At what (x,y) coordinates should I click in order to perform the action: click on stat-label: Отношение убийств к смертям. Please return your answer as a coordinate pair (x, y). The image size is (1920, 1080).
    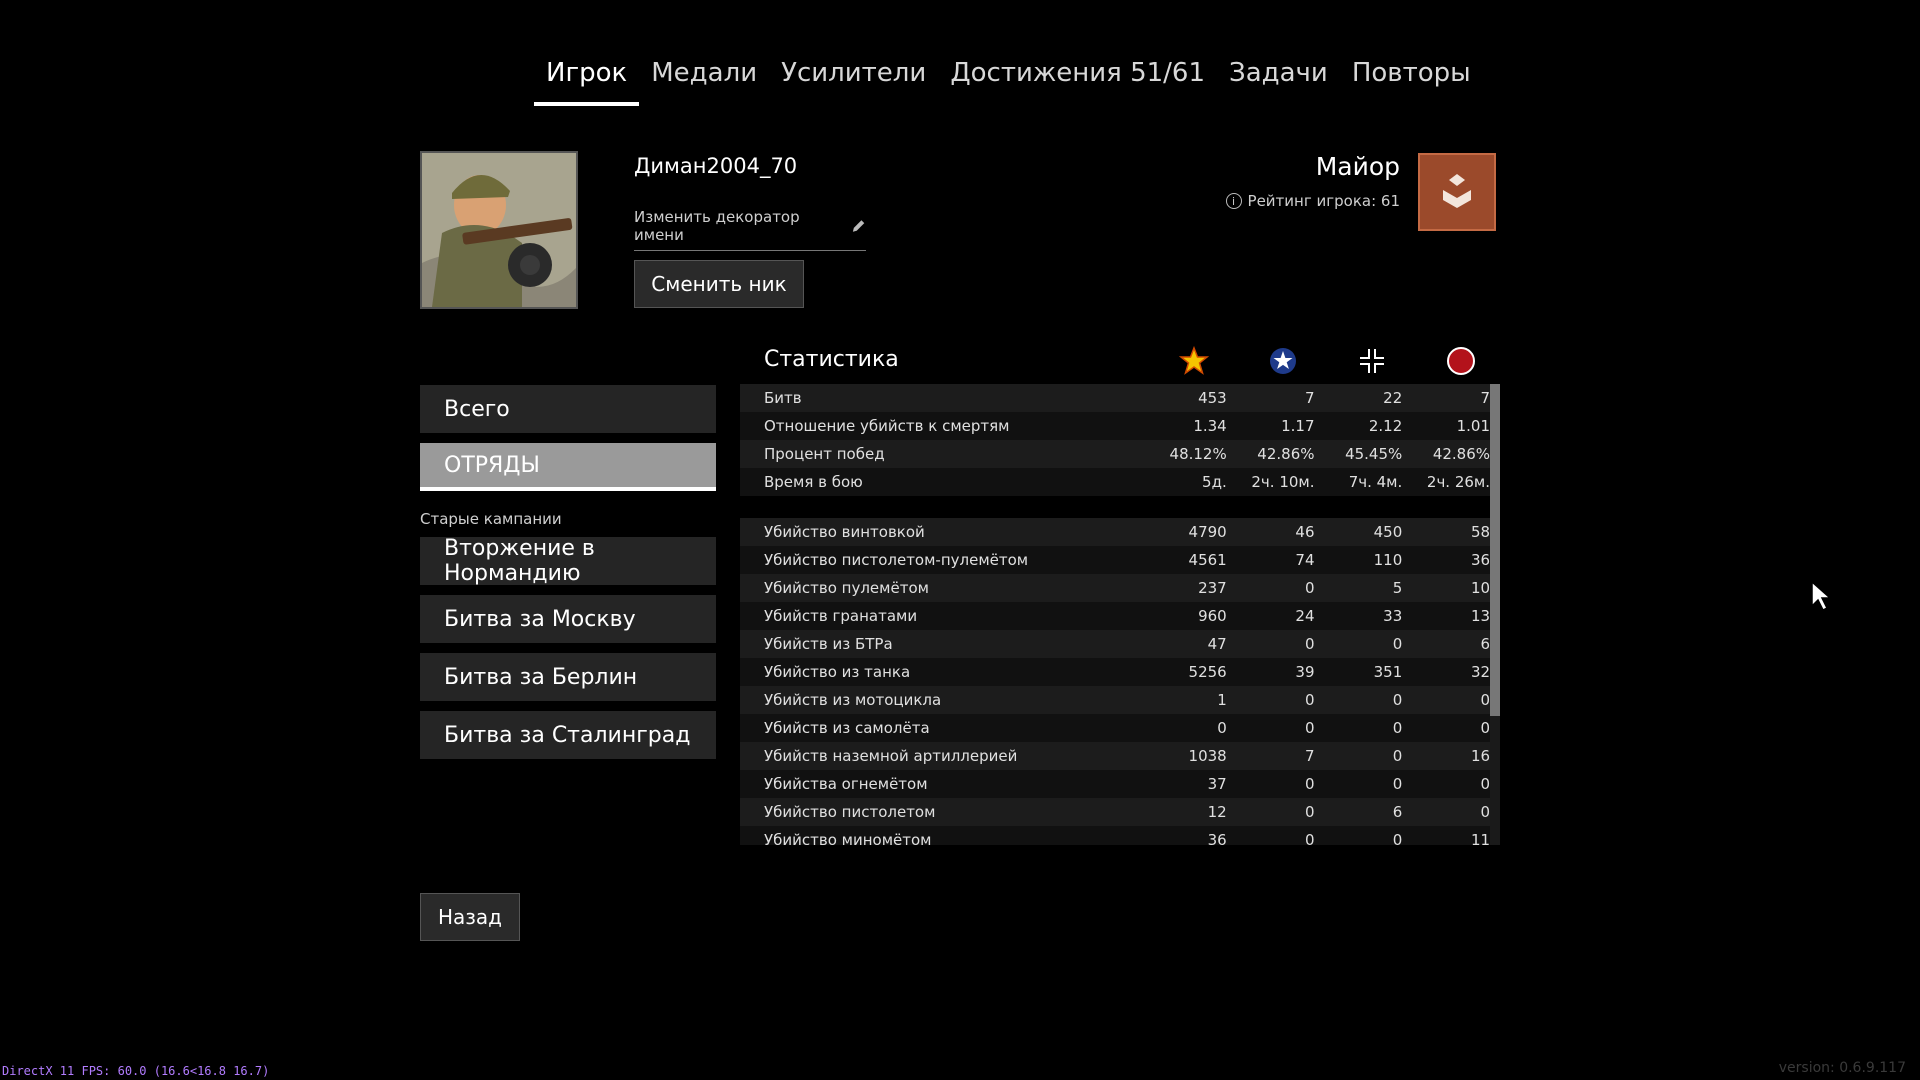
    Looking at the image, I should click on (887, 426).